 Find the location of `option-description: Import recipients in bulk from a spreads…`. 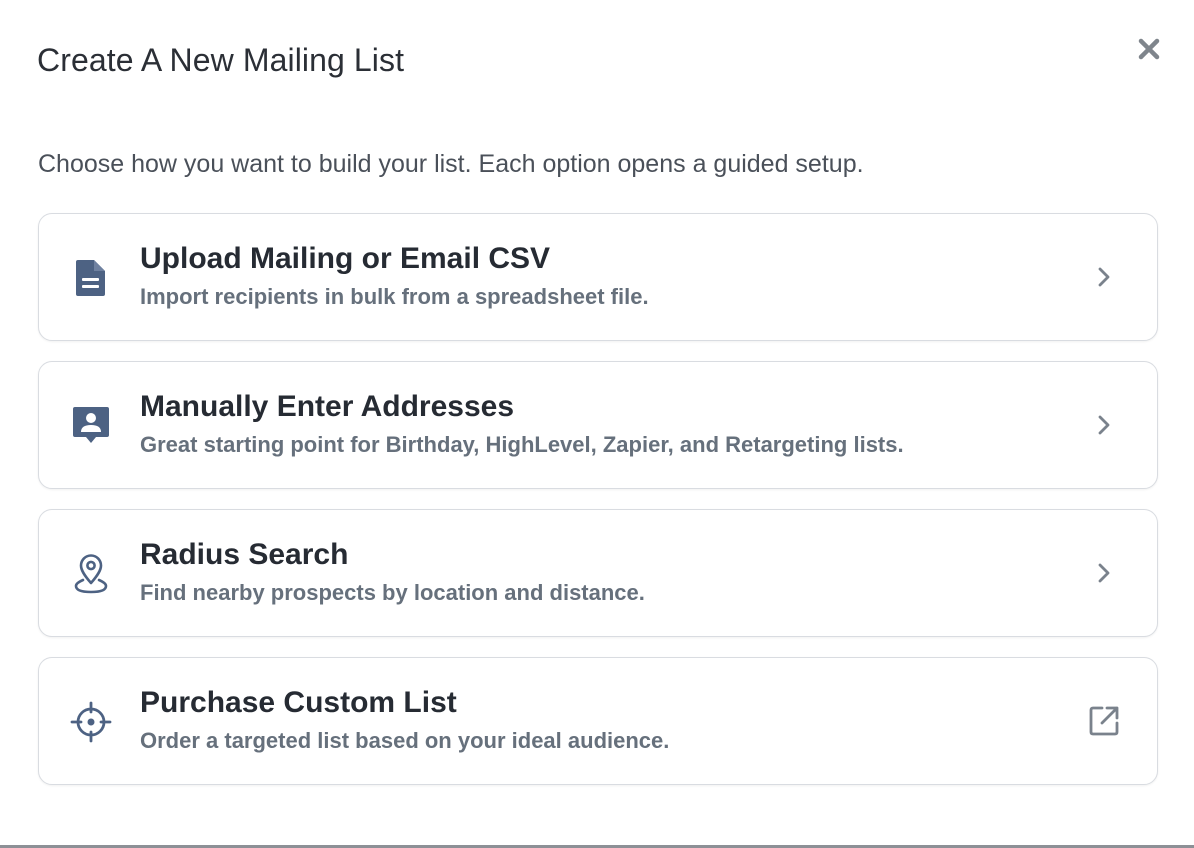

option-description: Import recipients in bulk from a spreads… is located at coordinates (394, 296).